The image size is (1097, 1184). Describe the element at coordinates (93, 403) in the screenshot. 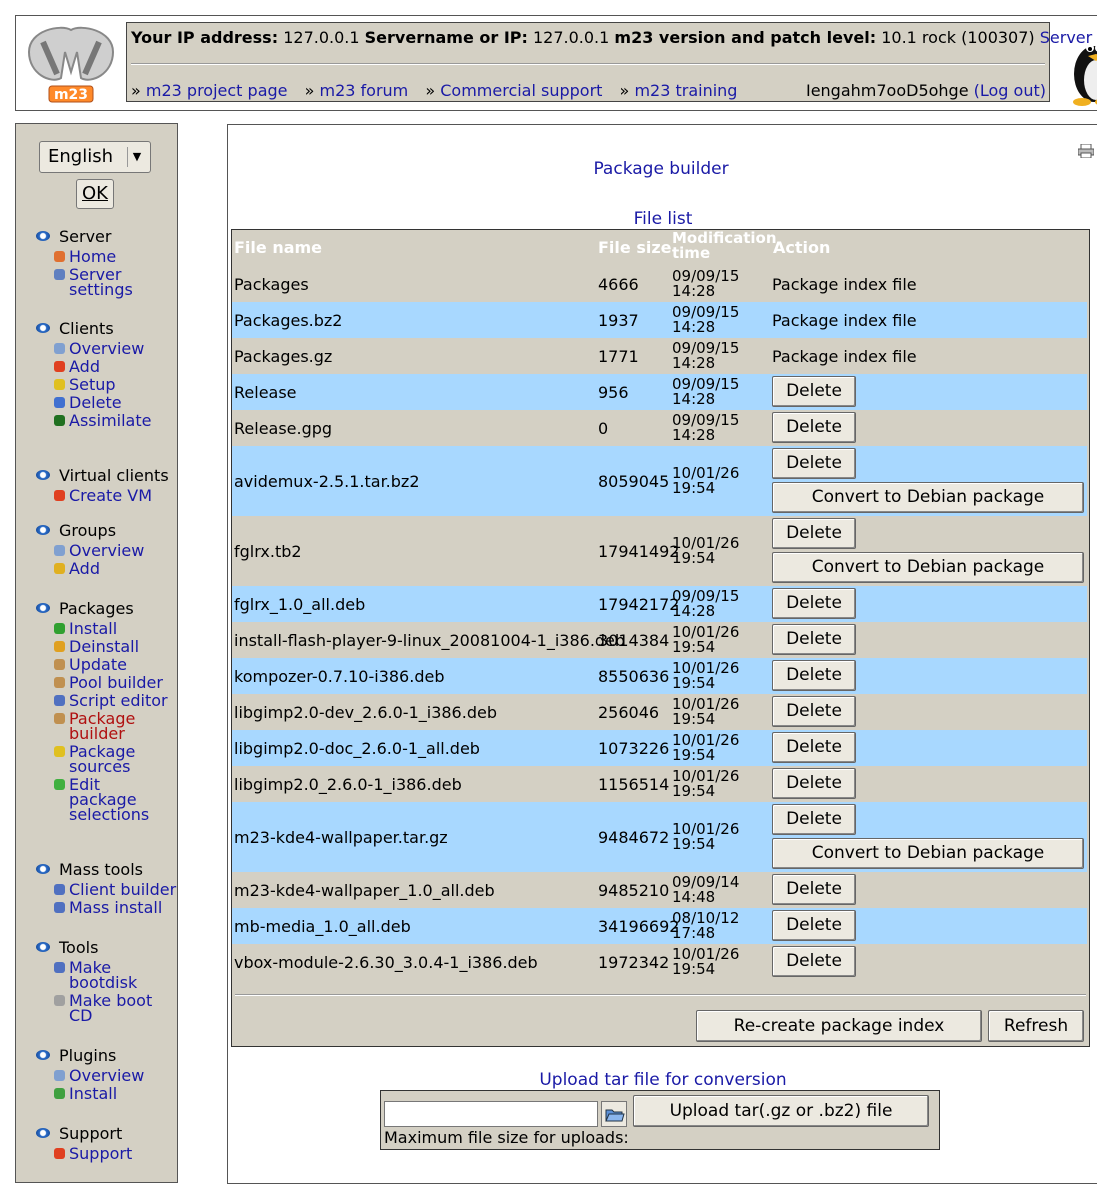

I see `sidebar-item-delete: Delete` at that location.